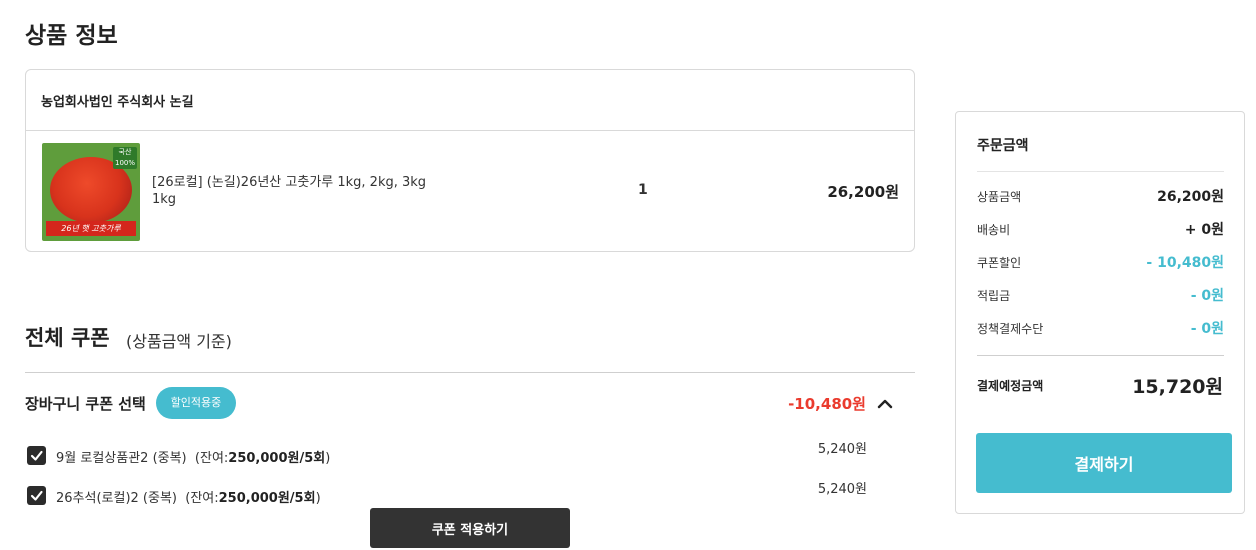 This screenshot has height=550, width=1256. Describe the element at coordinates (1010, 386) in the screenshot. I see `total-amount-label: 결제예정금액` at that location.